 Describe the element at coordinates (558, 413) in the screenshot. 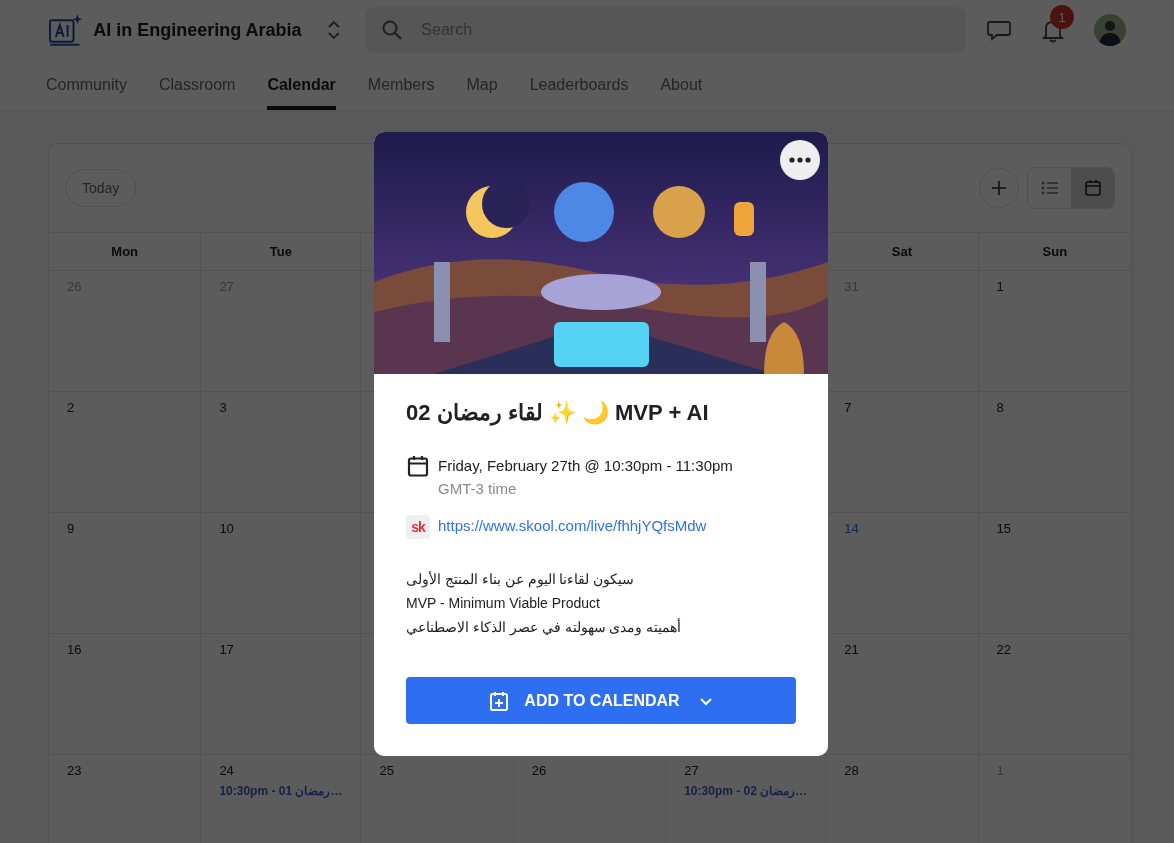

I see `event-title: MVP + AI 🌙 ✨ لقاء رمضان 02` at that location.